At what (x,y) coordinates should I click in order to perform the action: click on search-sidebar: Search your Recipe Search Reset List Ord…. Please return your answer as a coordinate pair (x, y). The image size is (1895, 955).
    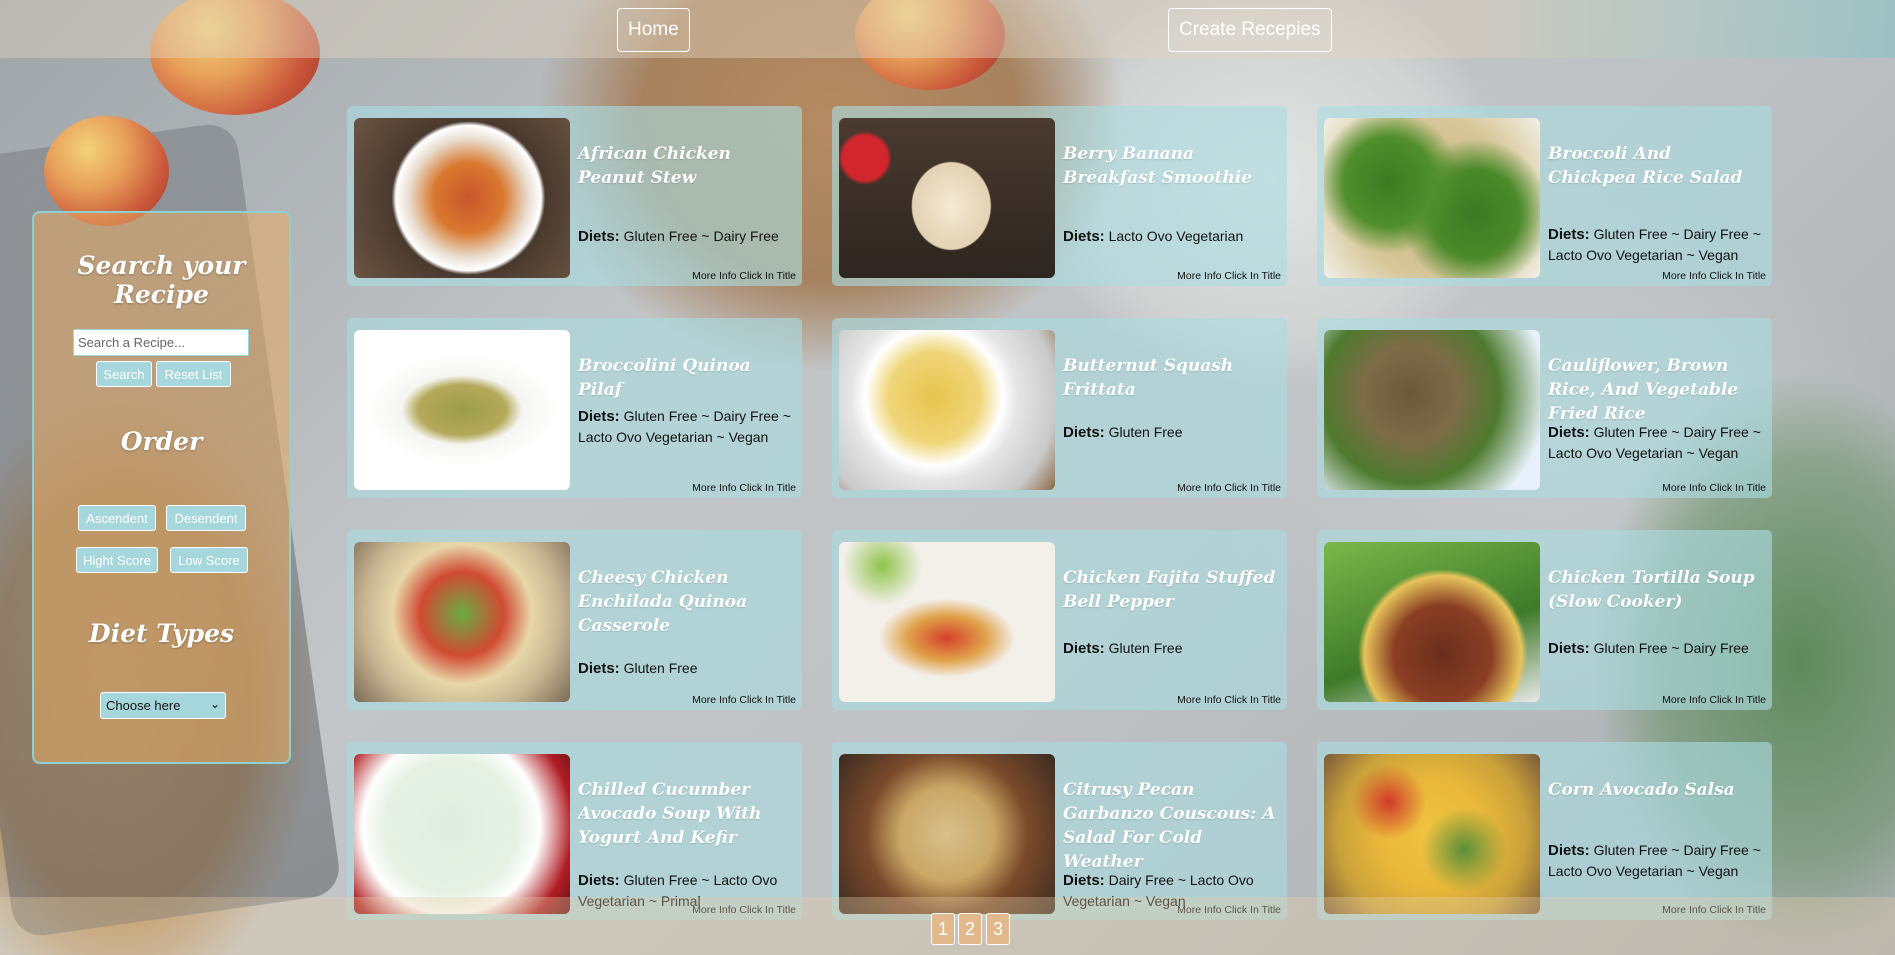
    Looking at the image, I should click on (161, 487).